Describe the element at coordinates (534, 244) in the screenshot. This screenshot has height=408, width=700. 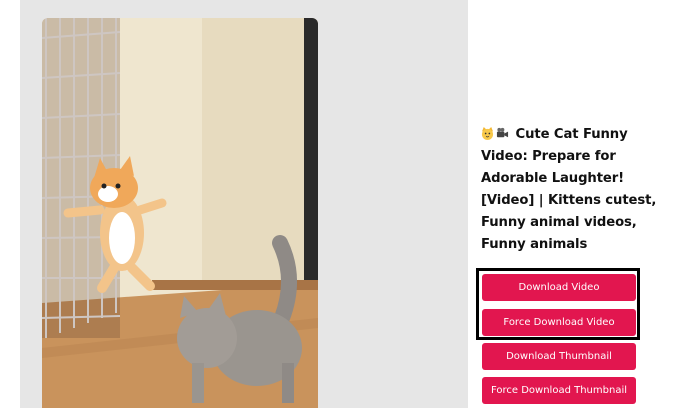
I see `title-line: Funny animals` at that location.